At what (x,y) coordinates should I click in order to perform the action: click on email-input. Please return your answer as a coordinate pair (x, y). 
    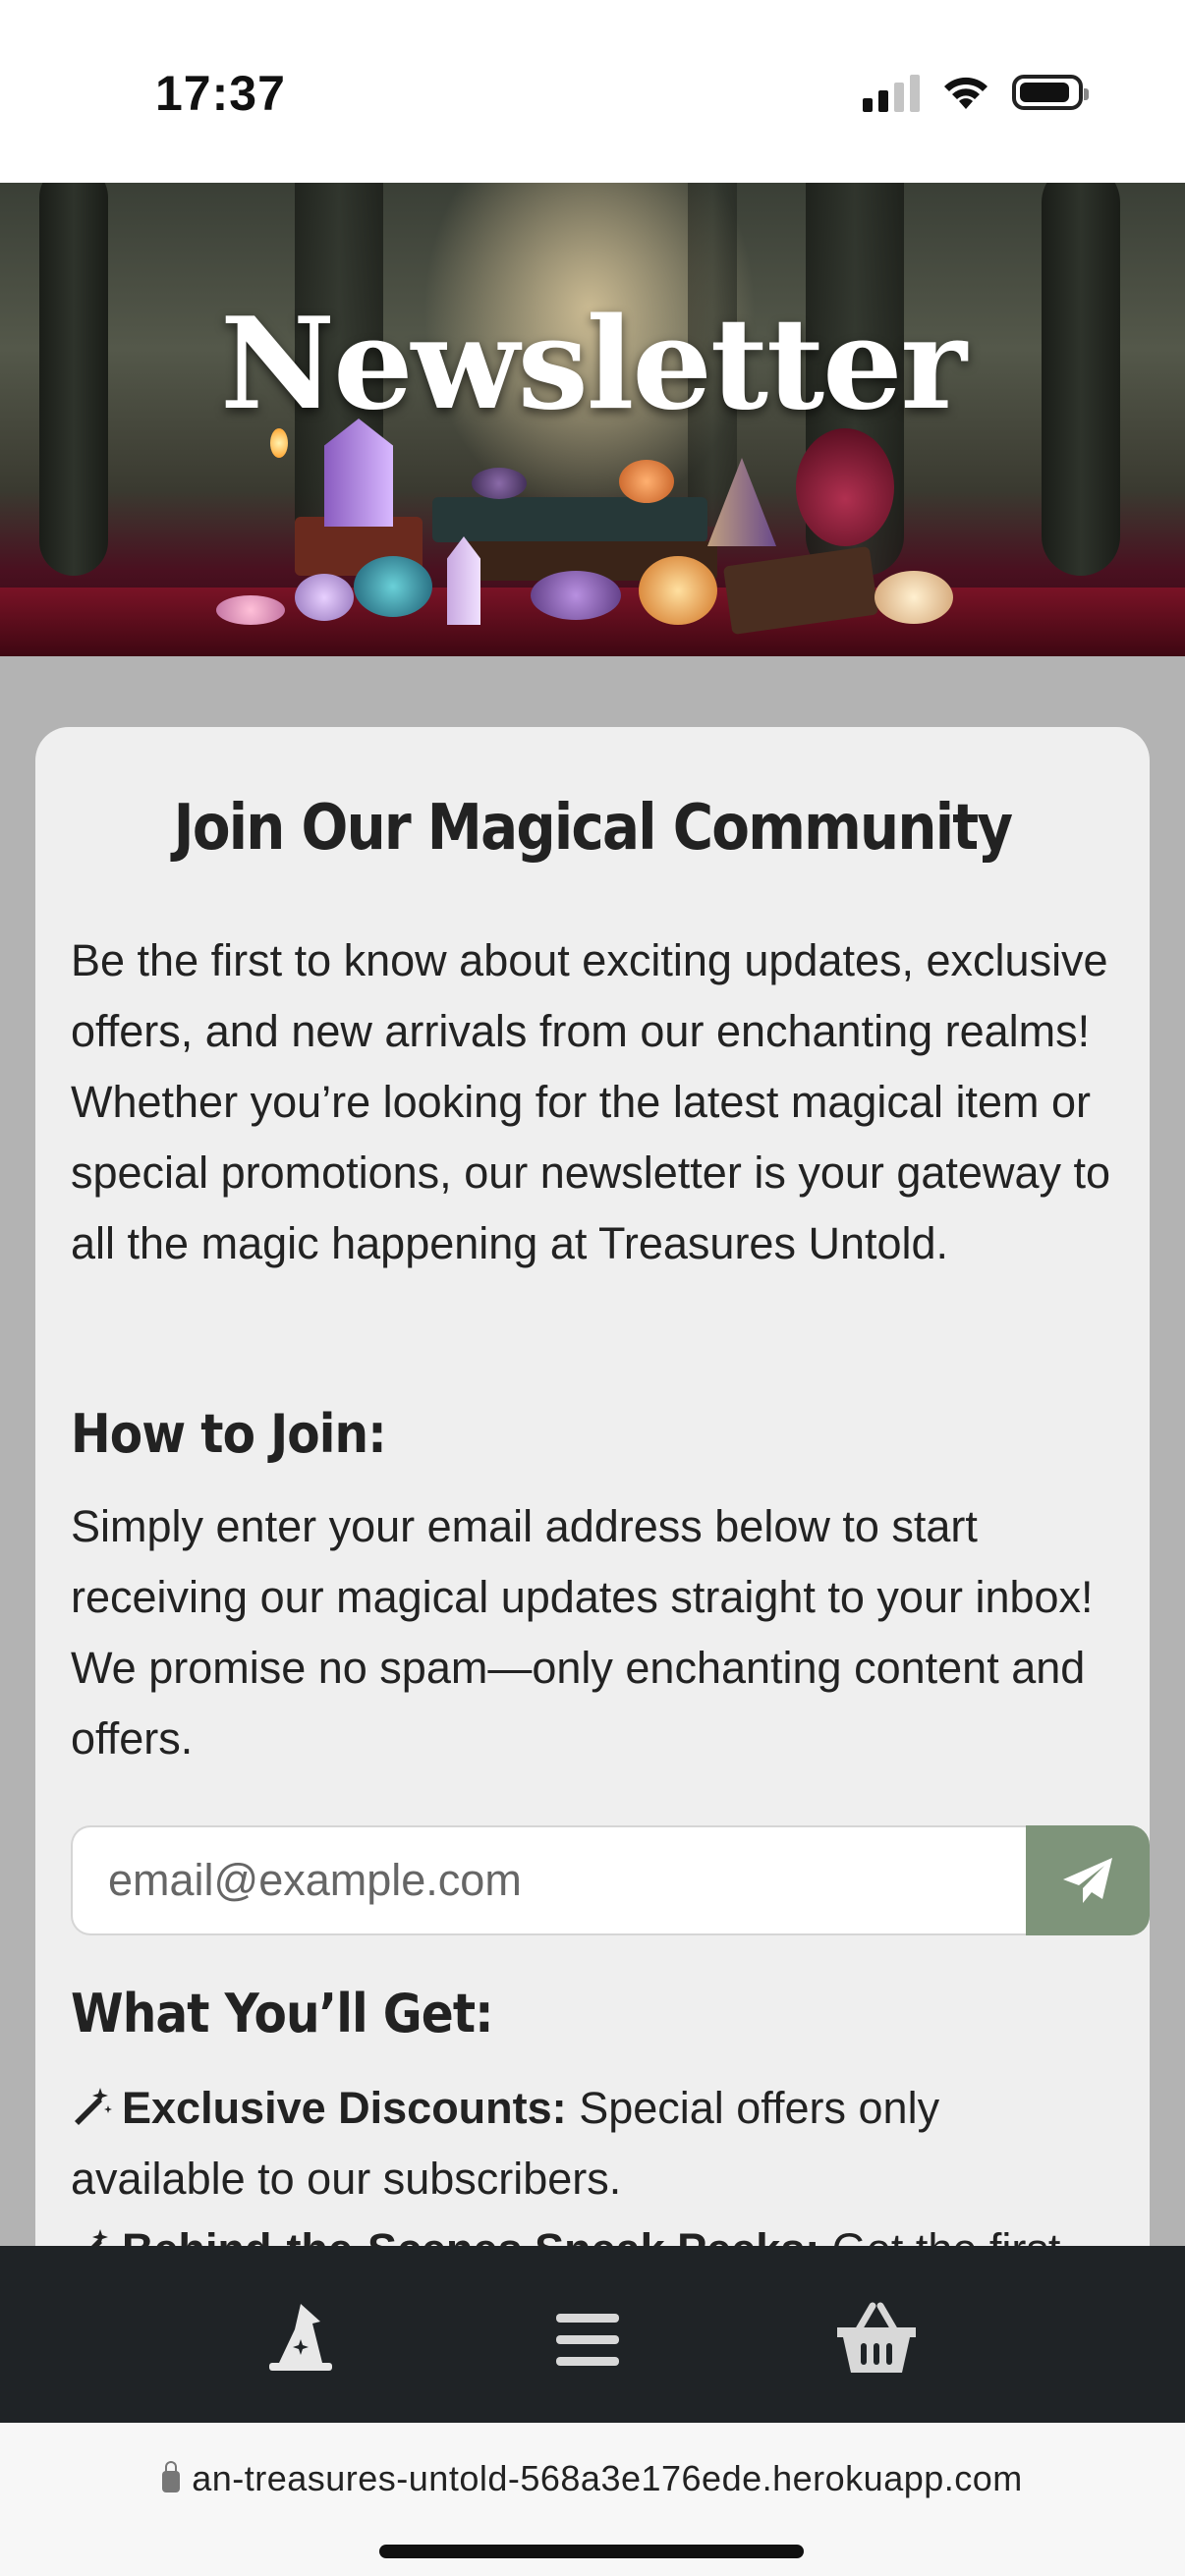
    Looking at the image, I should click on (550, 1880).